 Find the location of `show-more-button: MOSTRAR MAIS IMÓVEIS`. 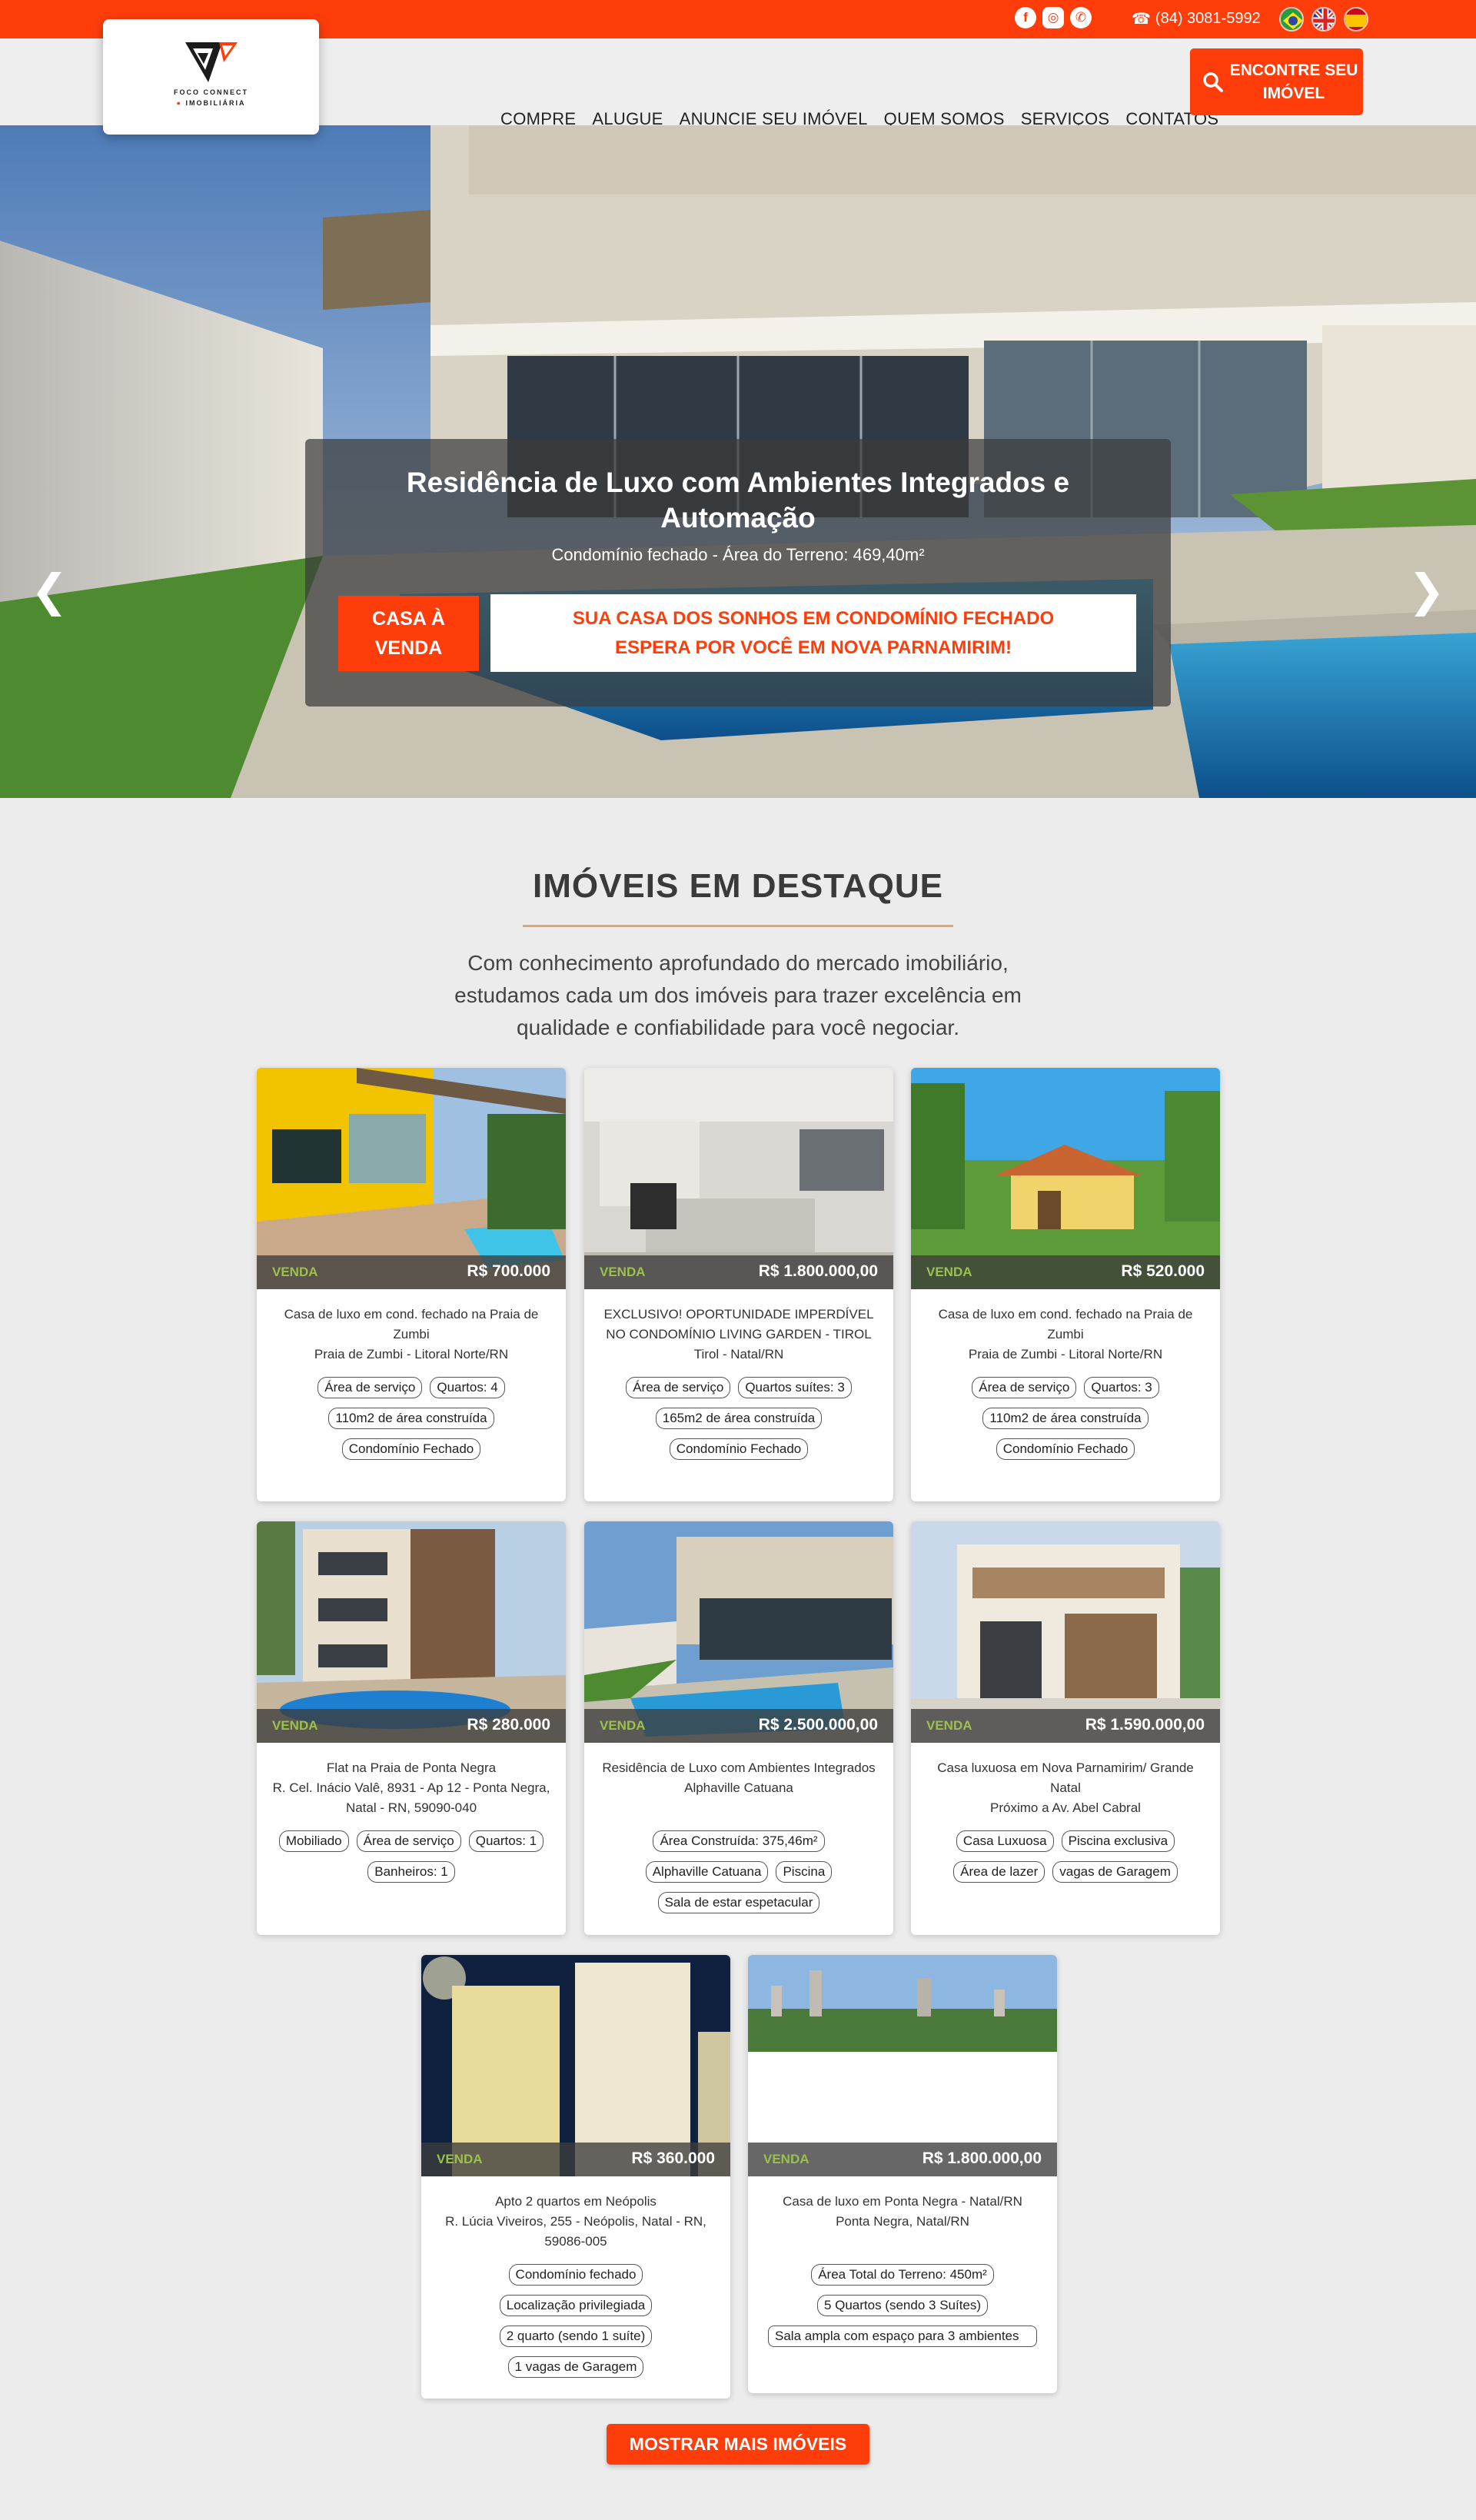

show-more-button: MOSTRAR MAIS IMÓVEIS is located at coordinates (738, 2445).